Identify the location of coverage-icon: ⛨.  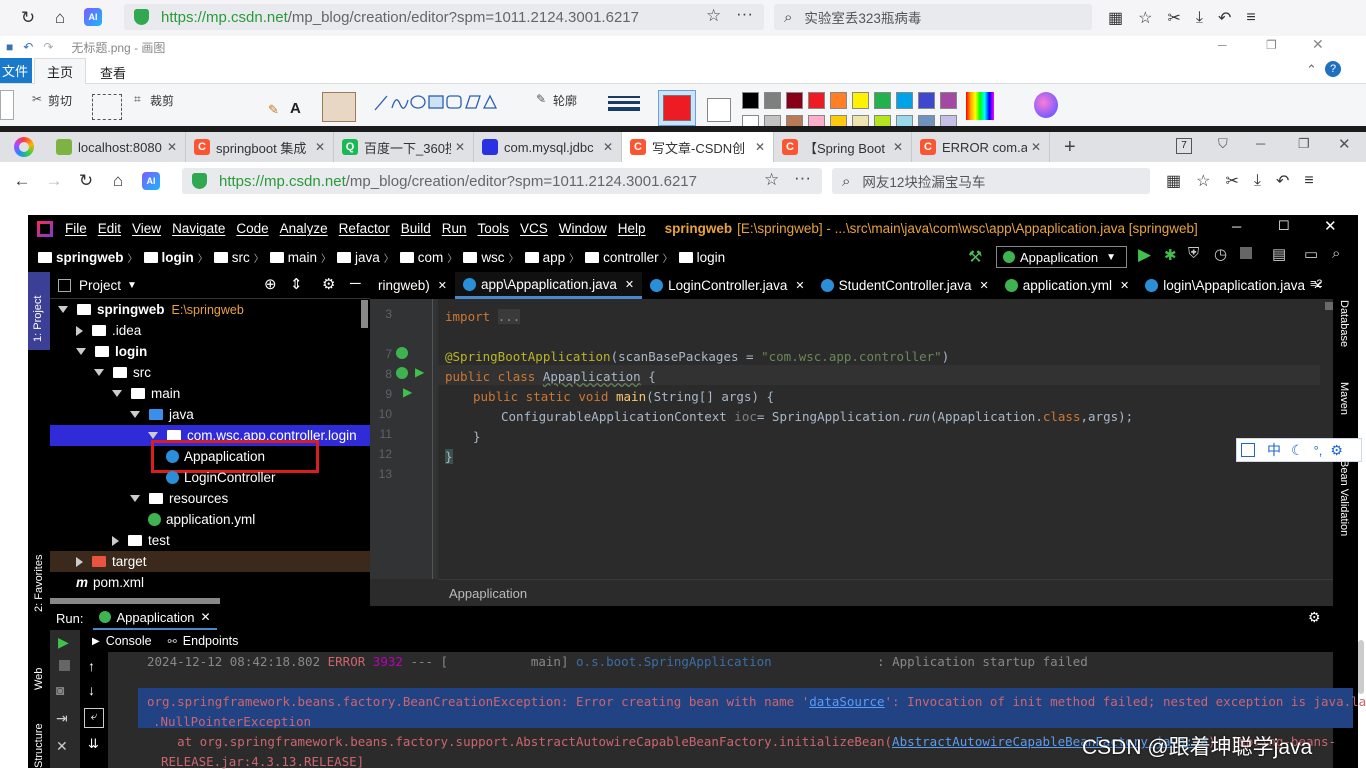
(1193, 253).